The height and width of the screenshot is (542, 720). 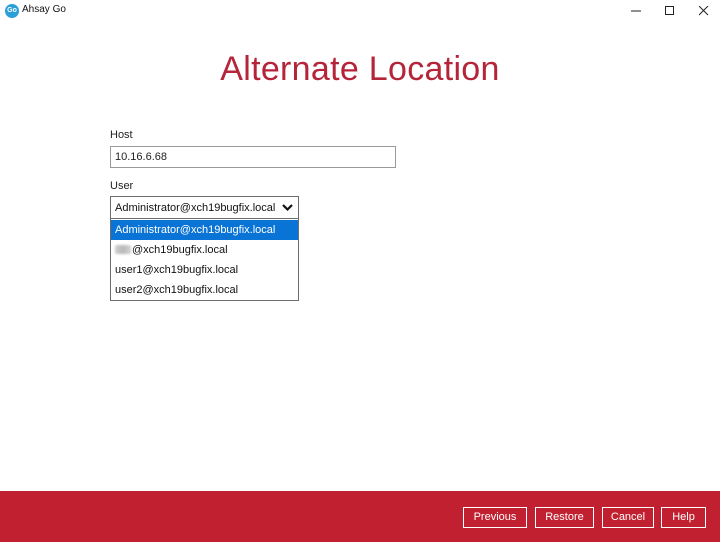 I want to click on host-input, so click(x=253, y=157).